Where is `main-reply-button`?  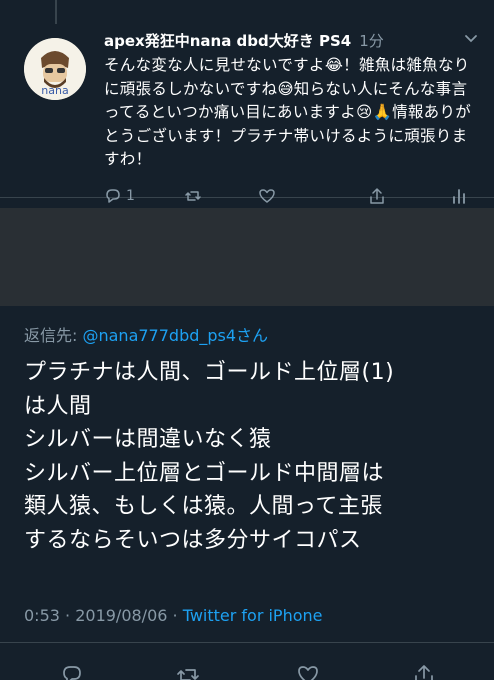
main-reply-button is located at coordinates (72, 671).